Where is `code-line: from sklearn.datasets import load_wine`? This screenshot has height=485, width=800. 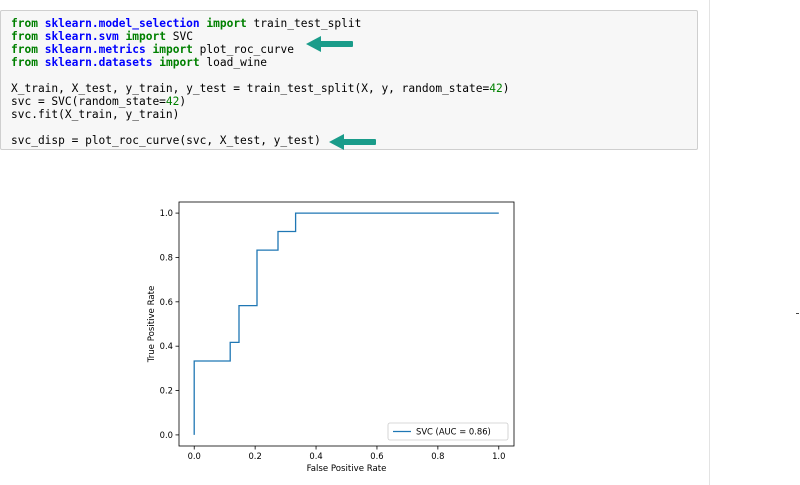 code-line: from sklearn.datasets import load_wine is located at coordinates (139, 62).